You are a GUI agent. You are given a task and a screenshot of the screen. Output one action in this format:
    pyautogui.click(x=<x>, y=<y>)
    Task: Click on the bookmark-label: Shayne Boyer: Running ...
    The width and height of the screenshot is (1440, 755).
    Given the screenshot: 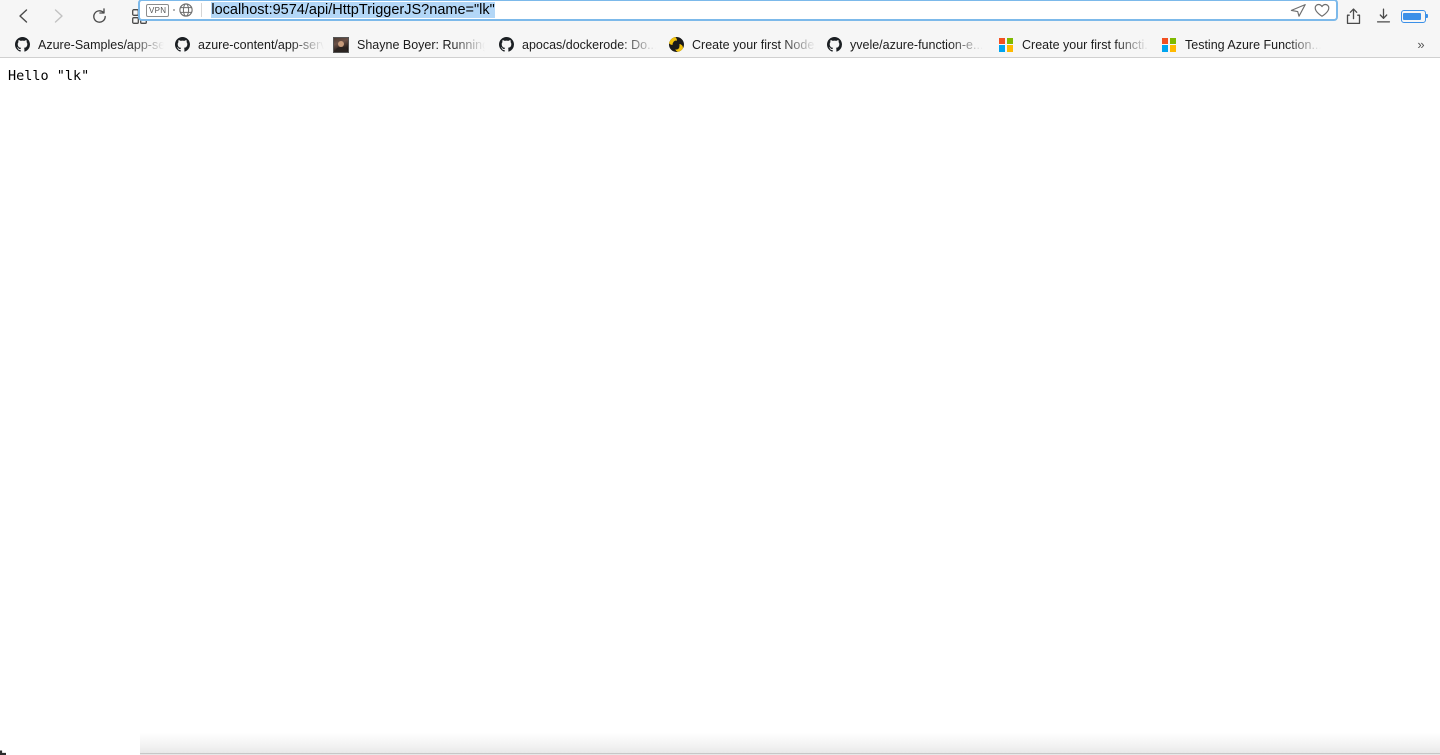 What is the action you would take?
    pyautogui.click(x=421, y=44)
    